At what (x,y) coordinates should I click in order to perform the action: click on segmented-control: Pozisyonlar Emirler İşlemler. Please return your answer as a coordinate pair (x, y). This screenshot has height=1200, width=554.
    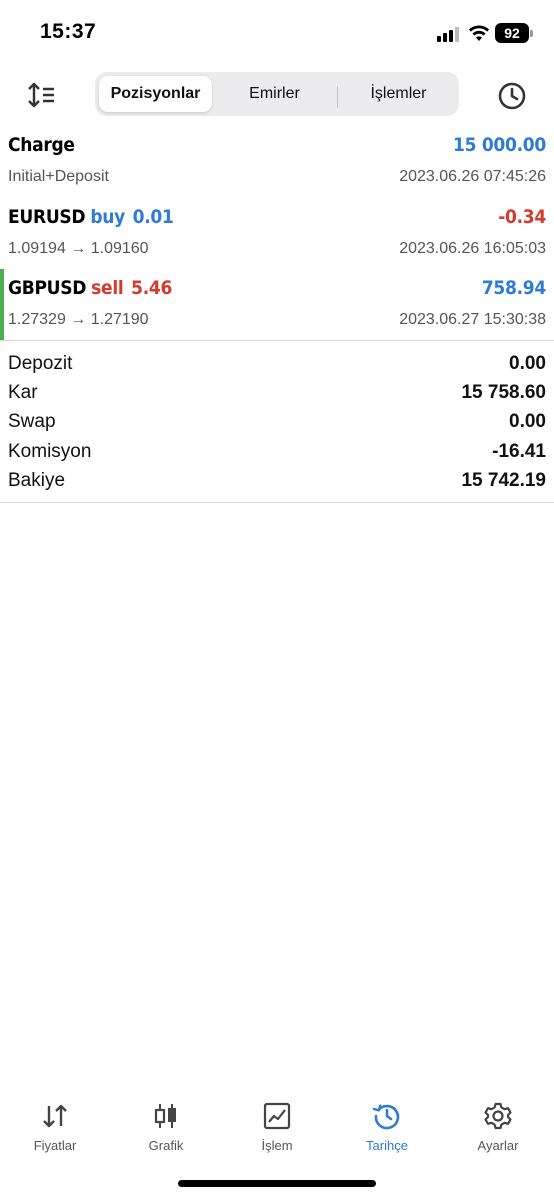
    Looking at the image, I should click on (277, 94).